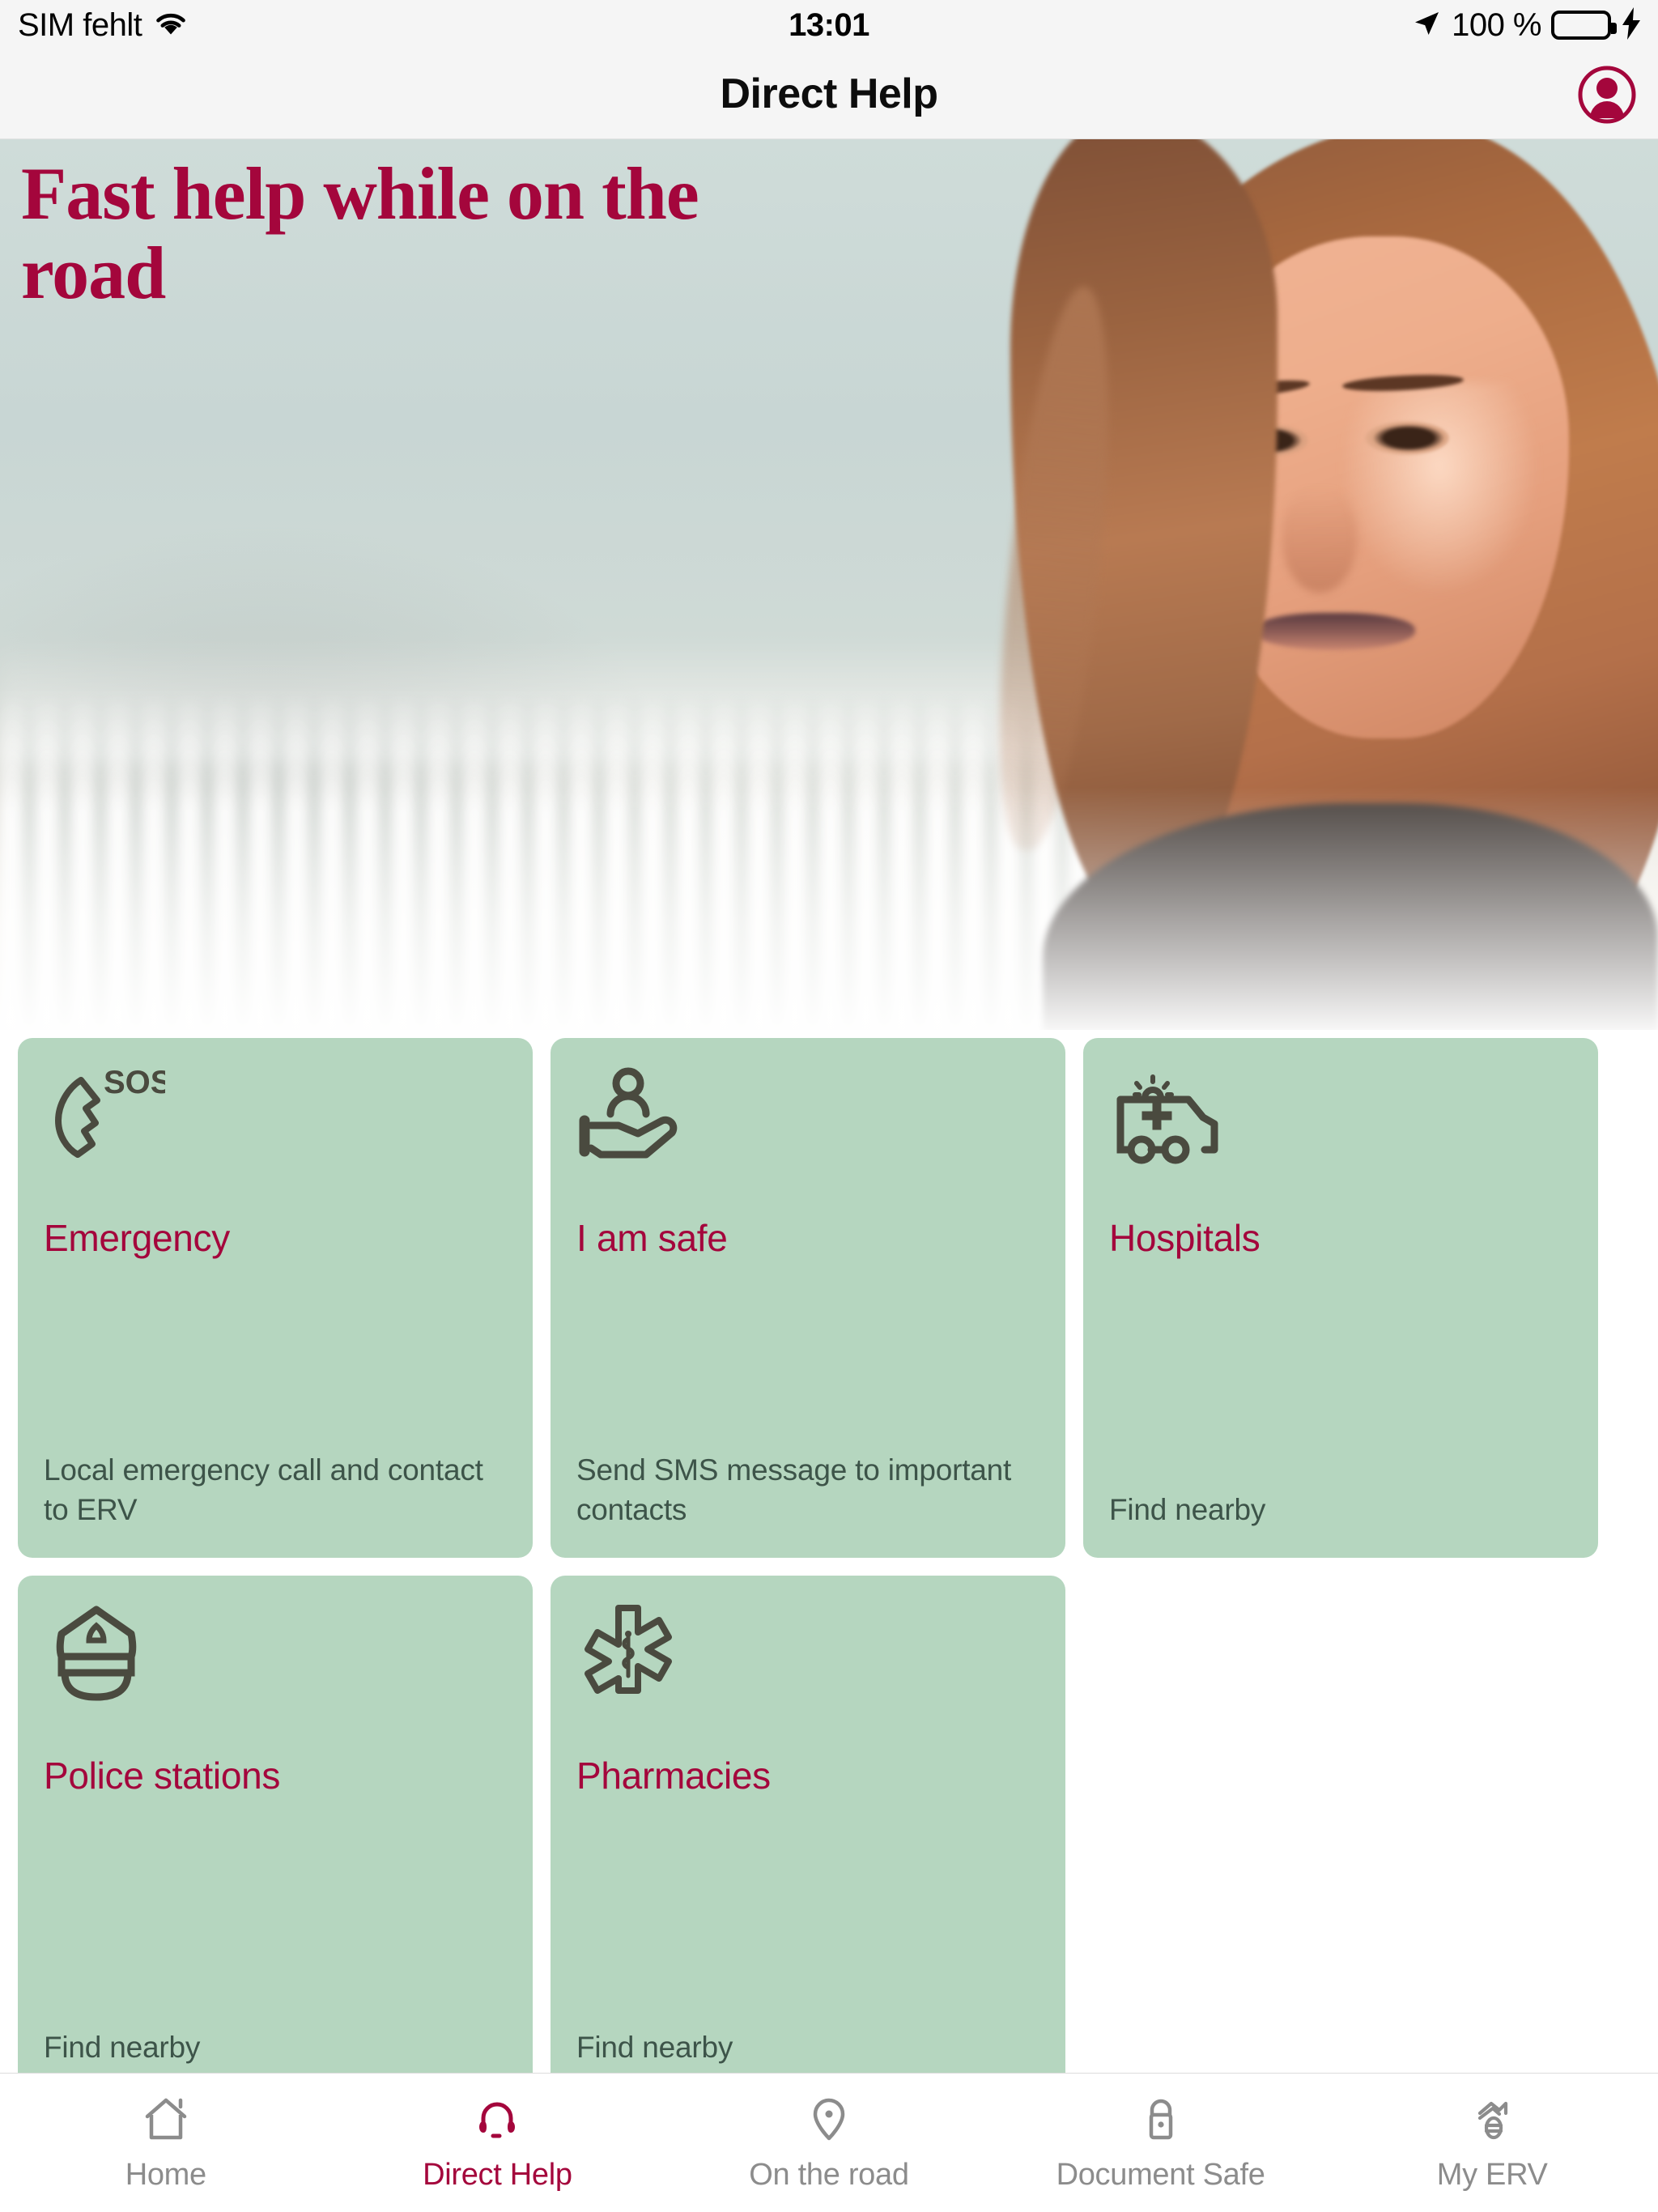  Describe the element at coordinates (808, 1825) in the screenshot. I see `service-card-pharmacies: Pharmacies Find nearby` at that location.